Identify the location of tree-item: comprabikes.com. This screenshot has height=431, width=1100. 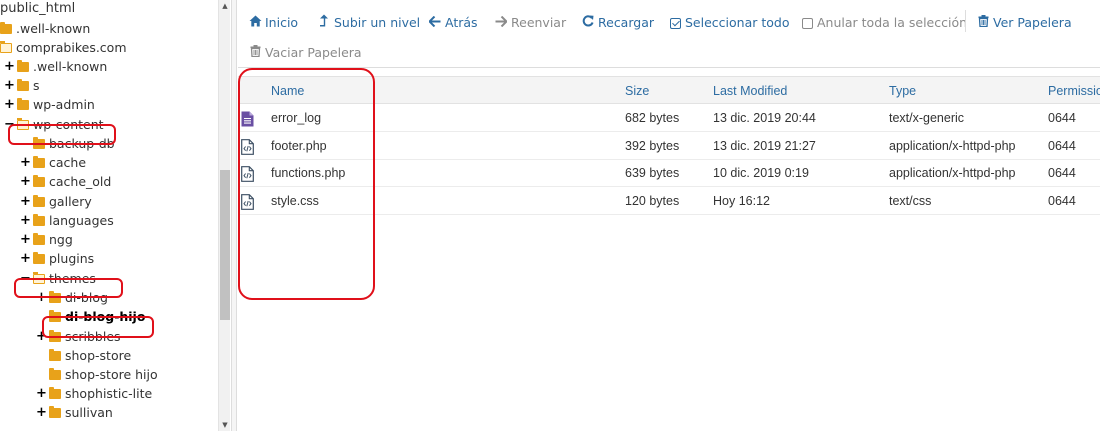
(63, 47).